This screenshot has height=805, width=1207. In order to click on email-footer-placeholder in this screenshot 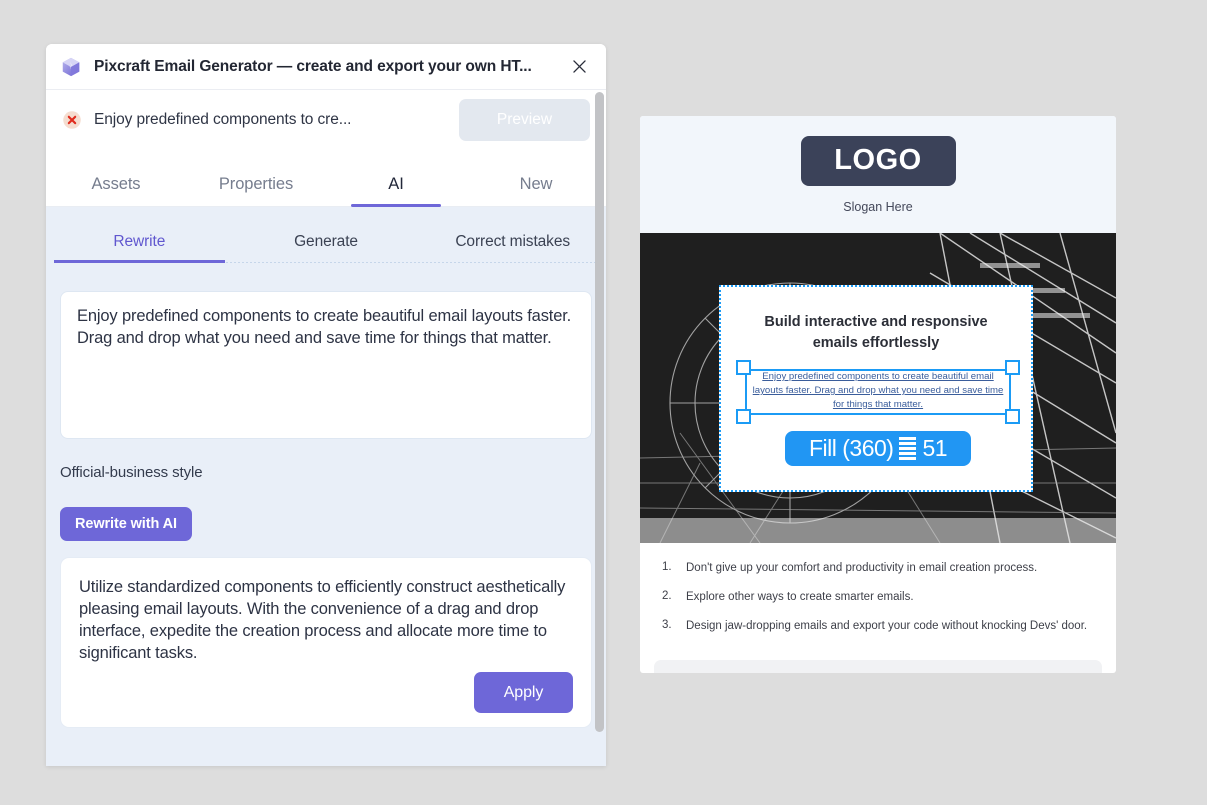, I will do `click(878, 666)`.